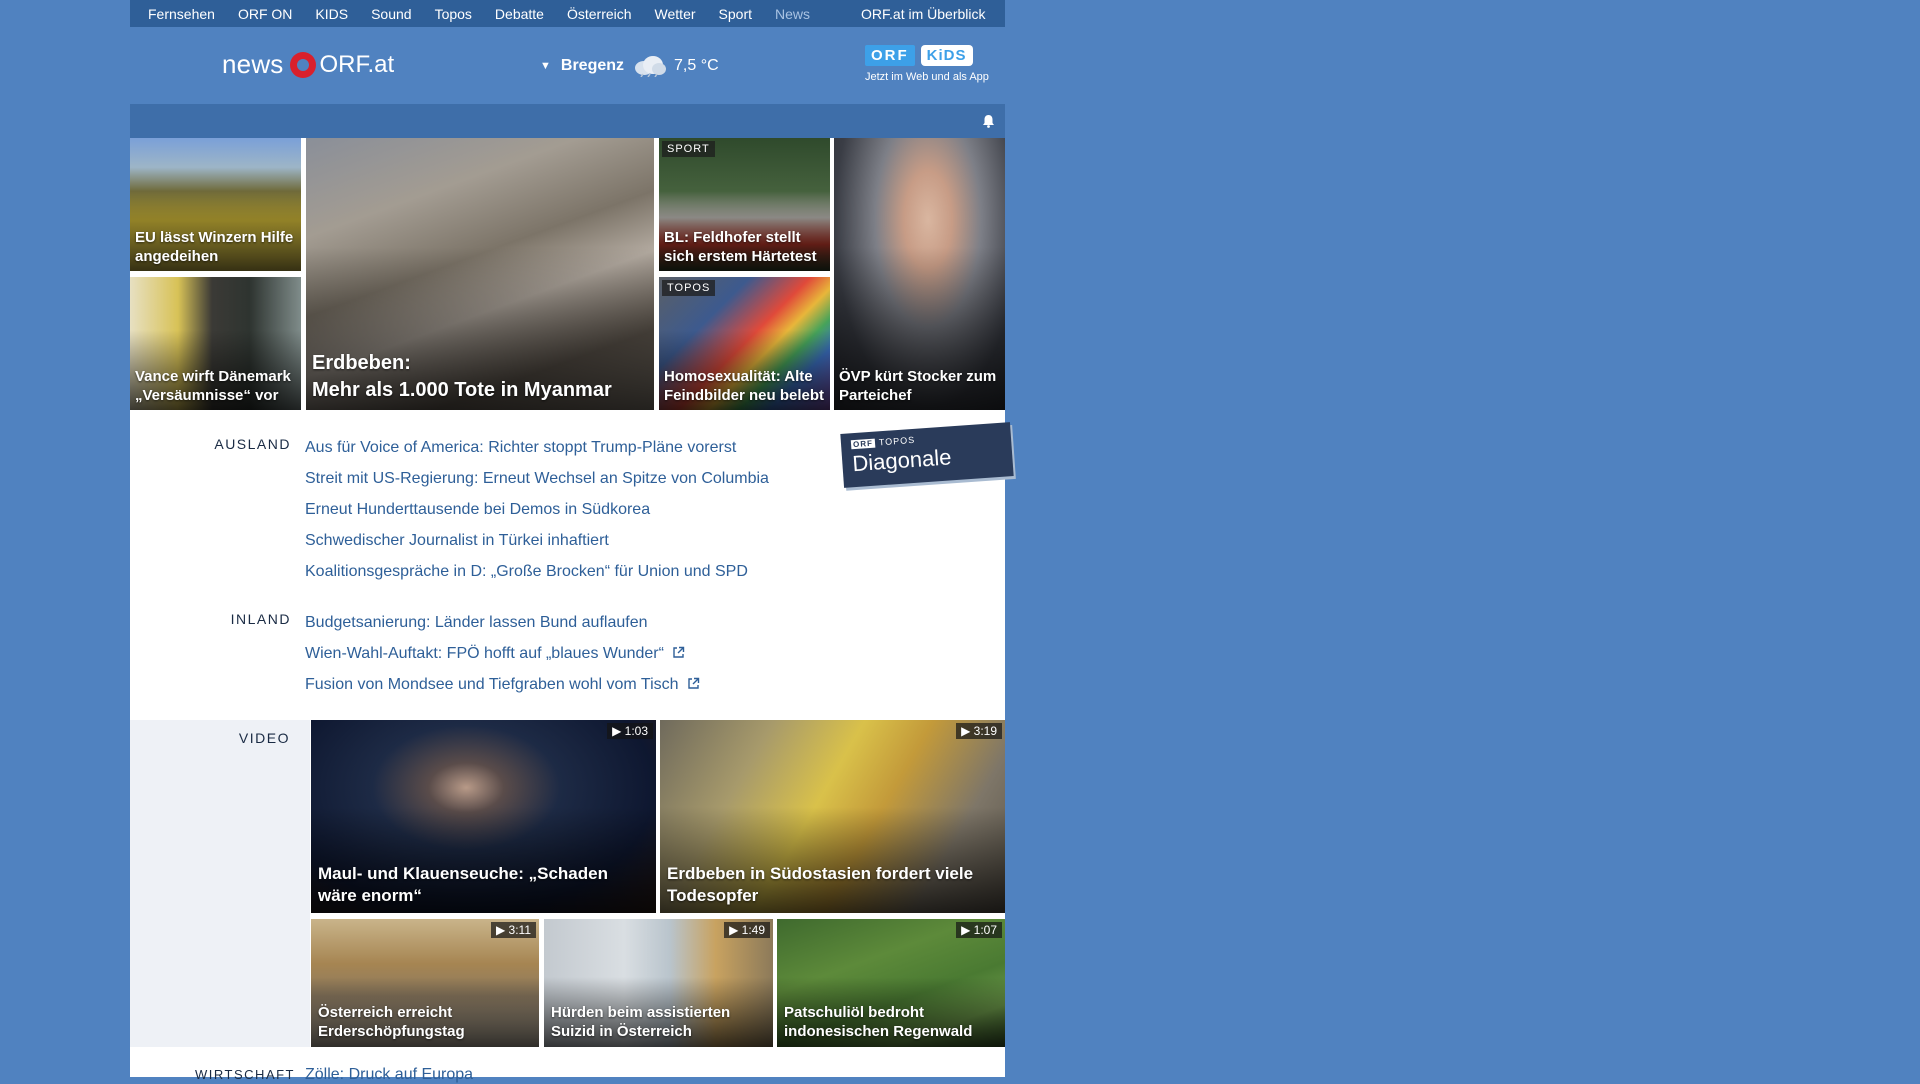 The height and width of the screenshot is (1084, 1920). I want to click on nav-item-overview: ORF.at im Überblick, so click(923, 14).